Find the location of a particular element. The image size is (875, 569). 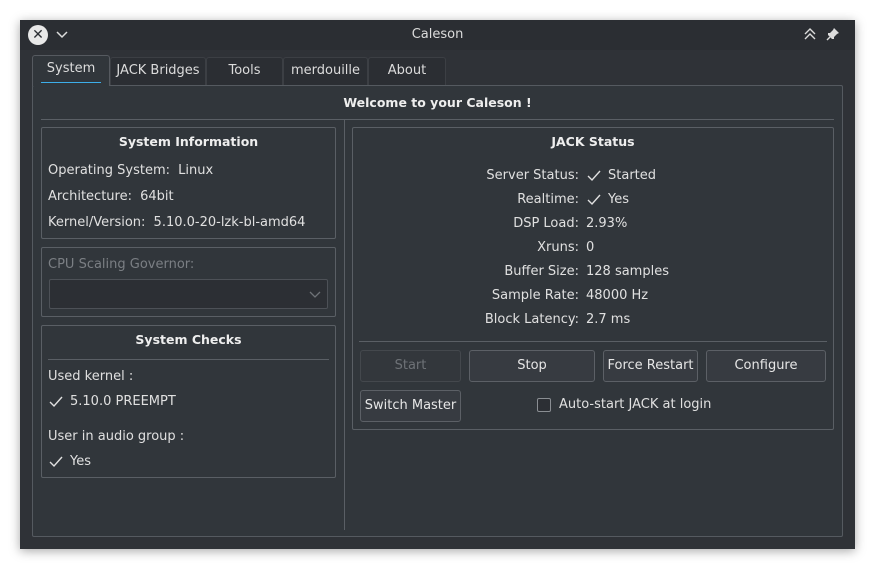

arch-row: Architecture: 64bit is located at coordinates (111, 196).